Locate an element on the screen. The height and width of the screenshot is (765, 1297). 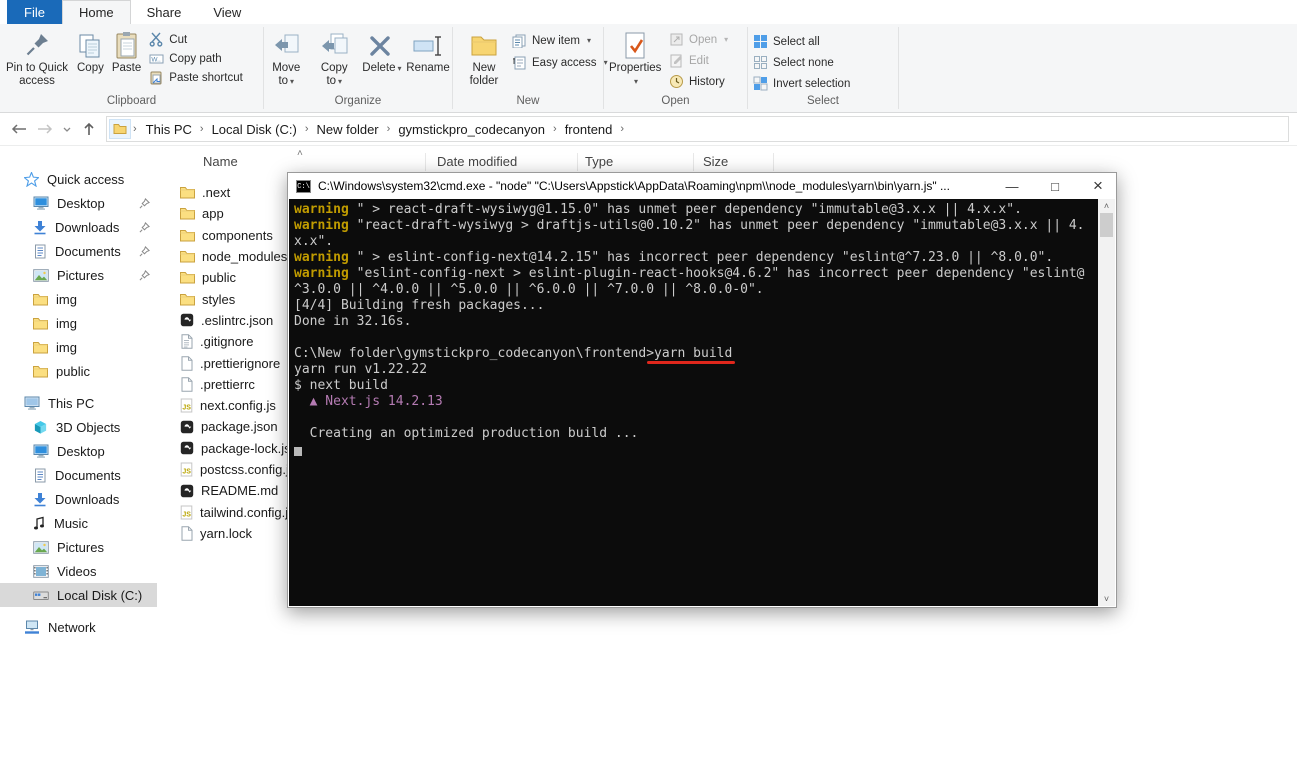
sidebar-item-videos: Videos is located at coordinates (78, 571).